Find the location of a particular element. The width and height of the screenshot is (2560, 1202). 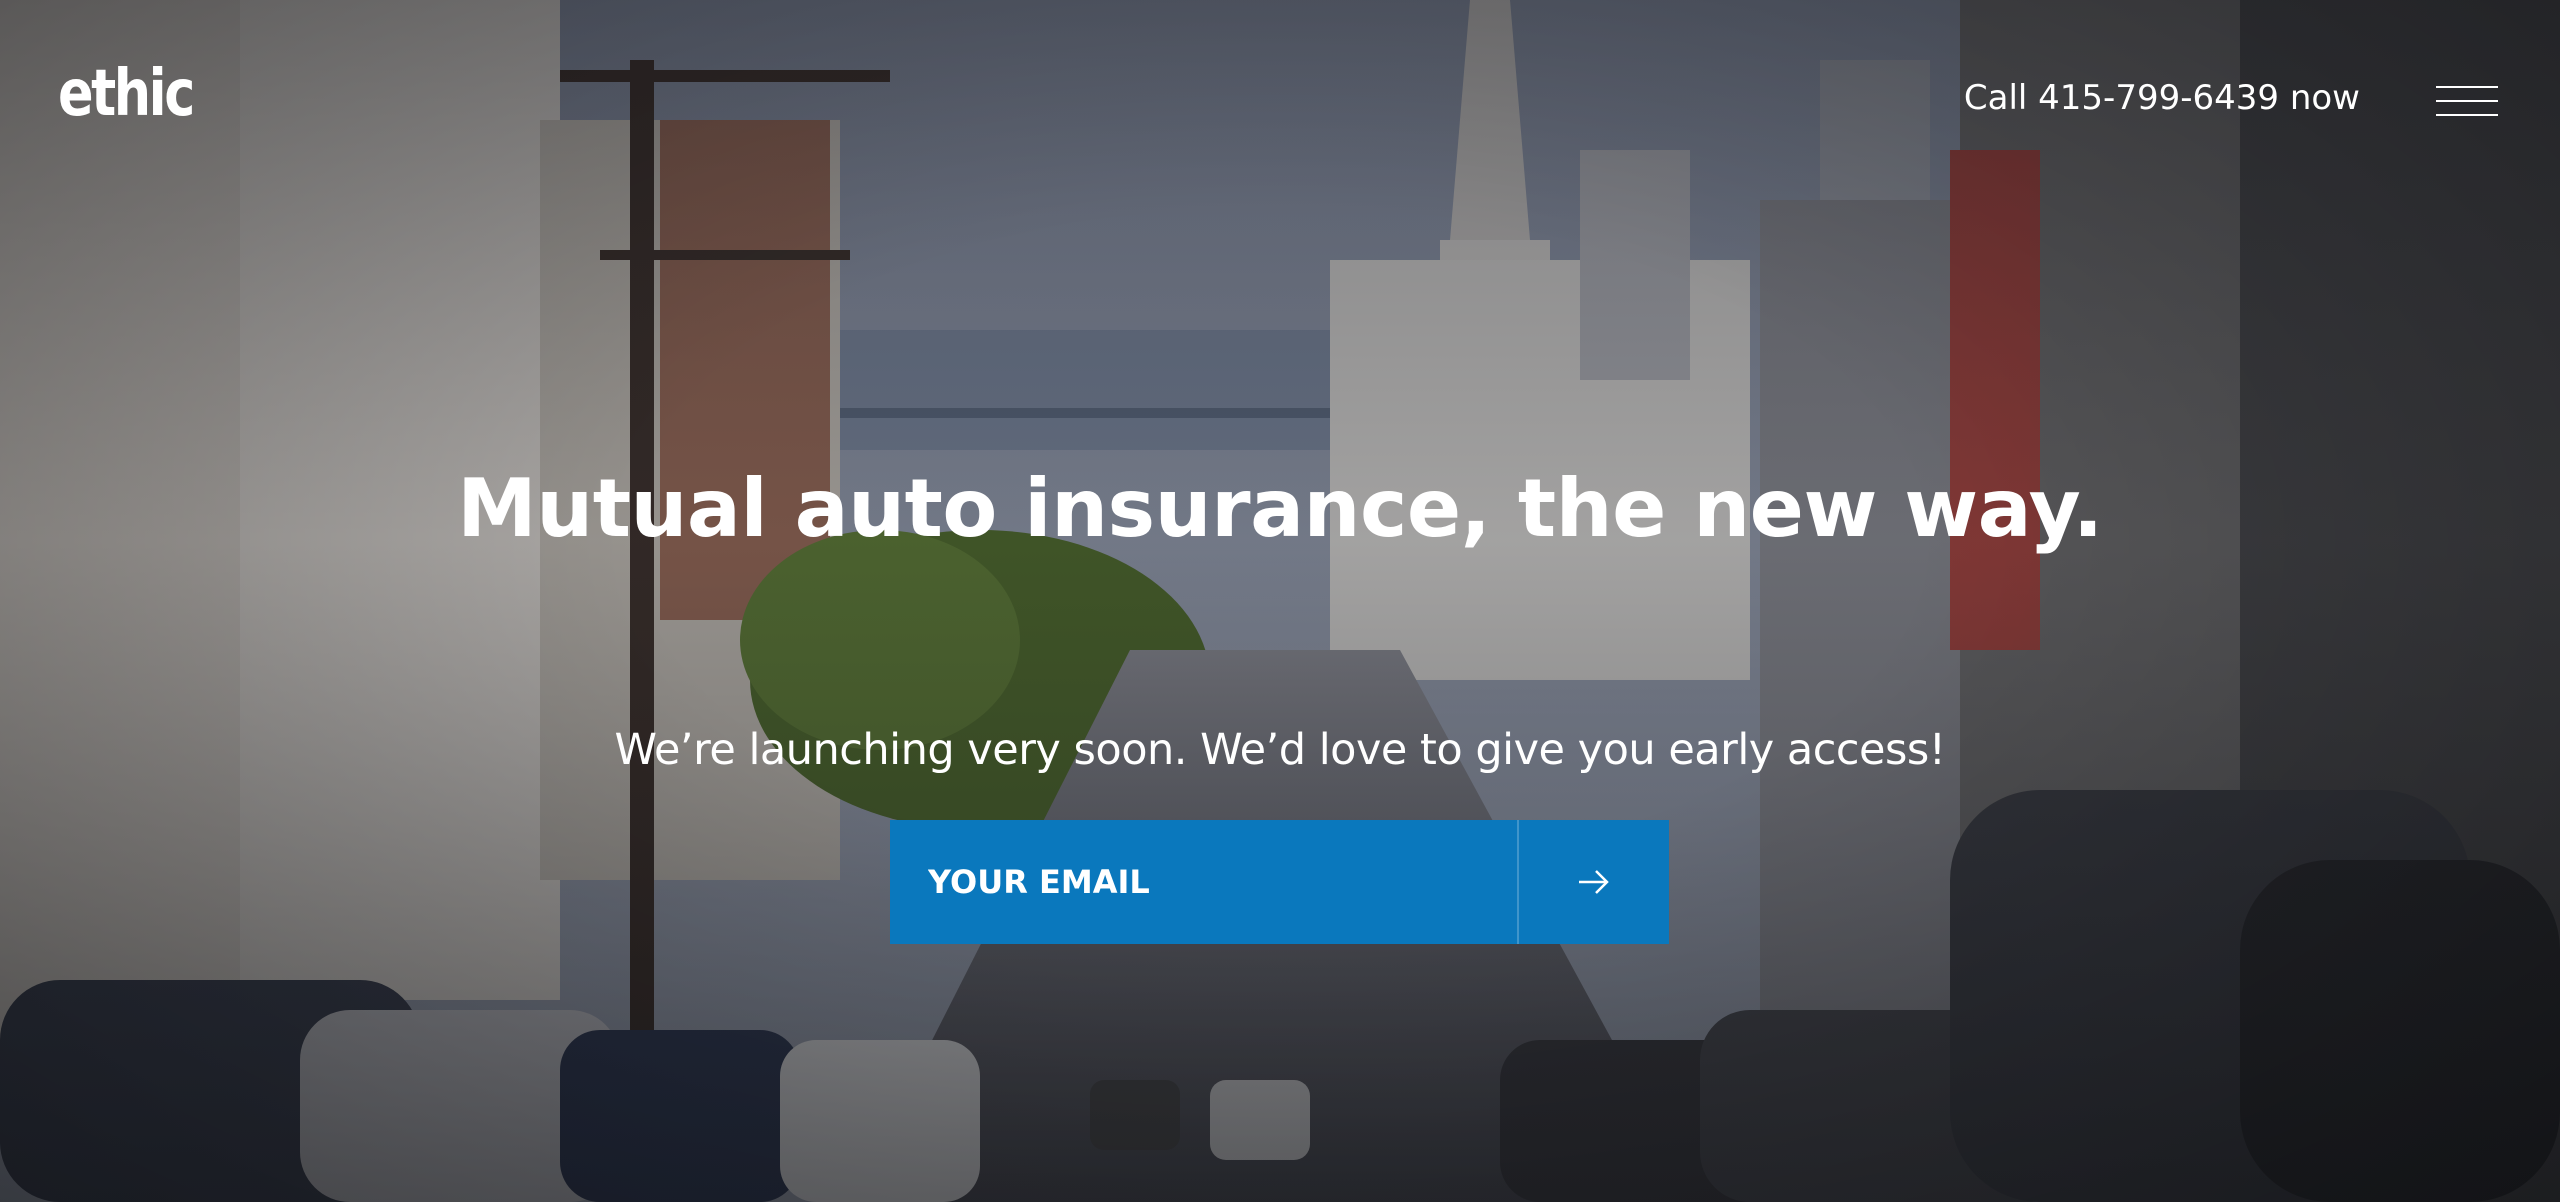

email-input is located at coordinates (1203, 882).